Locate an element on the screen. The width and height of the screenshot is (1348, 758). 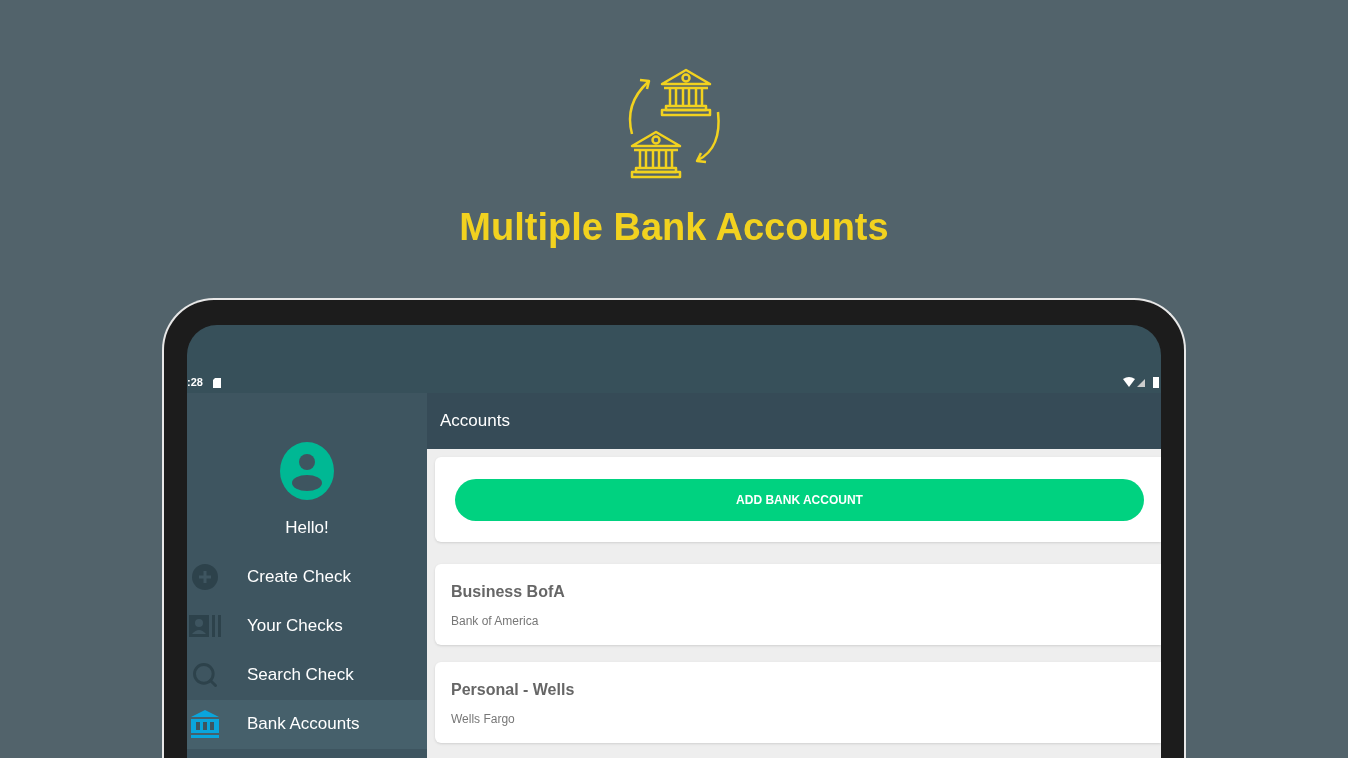
drawer-item: Your Checks is located at coordinates (307, 626).